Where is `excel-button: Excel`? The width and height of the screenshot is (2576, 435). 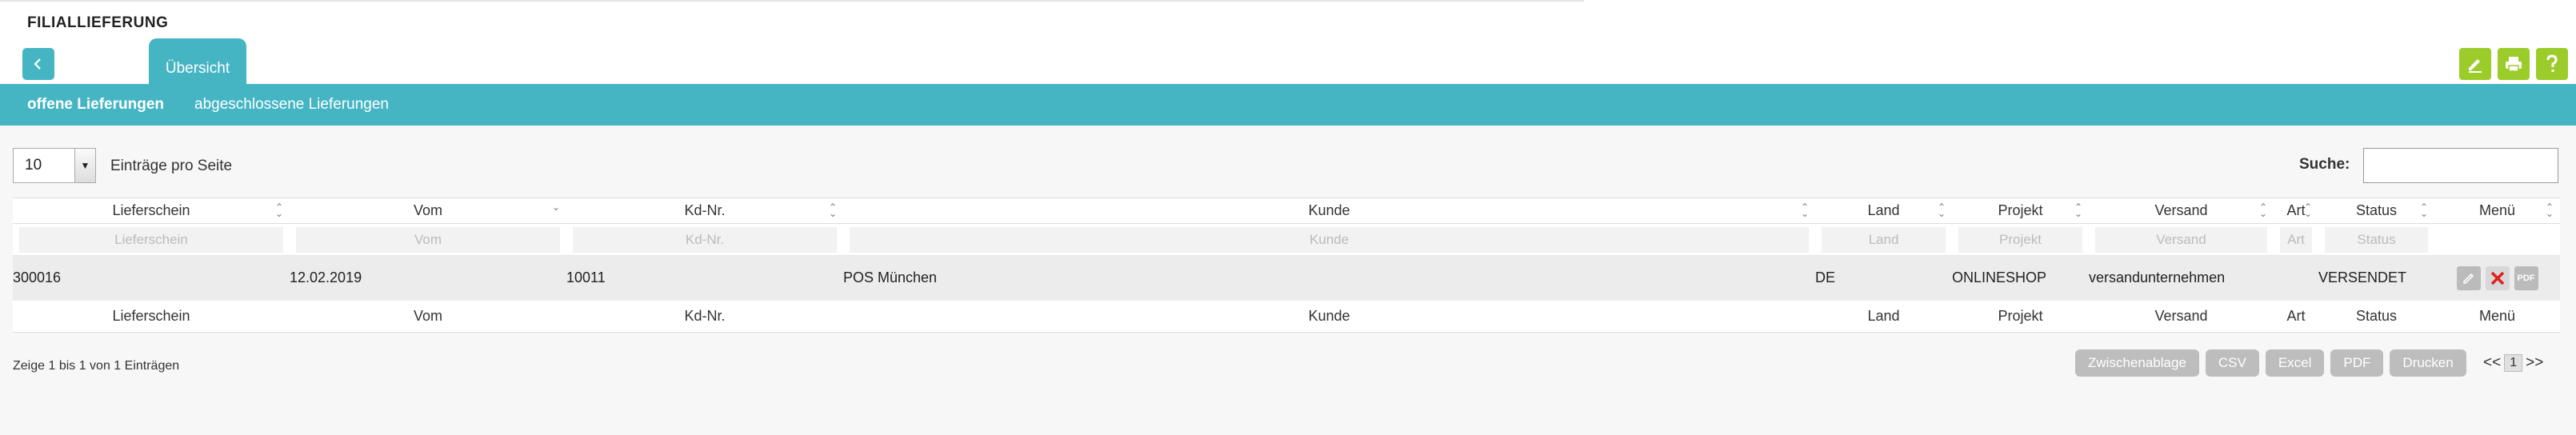
excel-button: Excel is located at coordinates (2295, 363).